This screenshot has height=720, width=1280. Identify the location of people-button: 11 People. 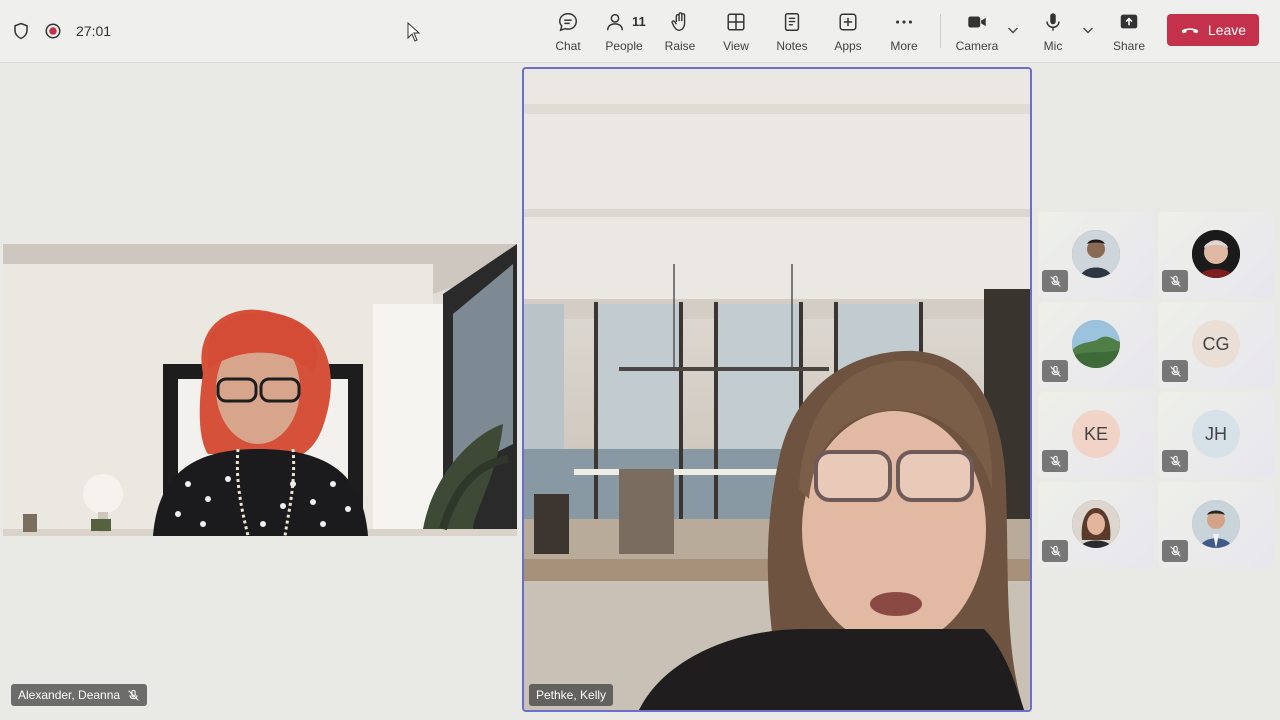
(624, 32).